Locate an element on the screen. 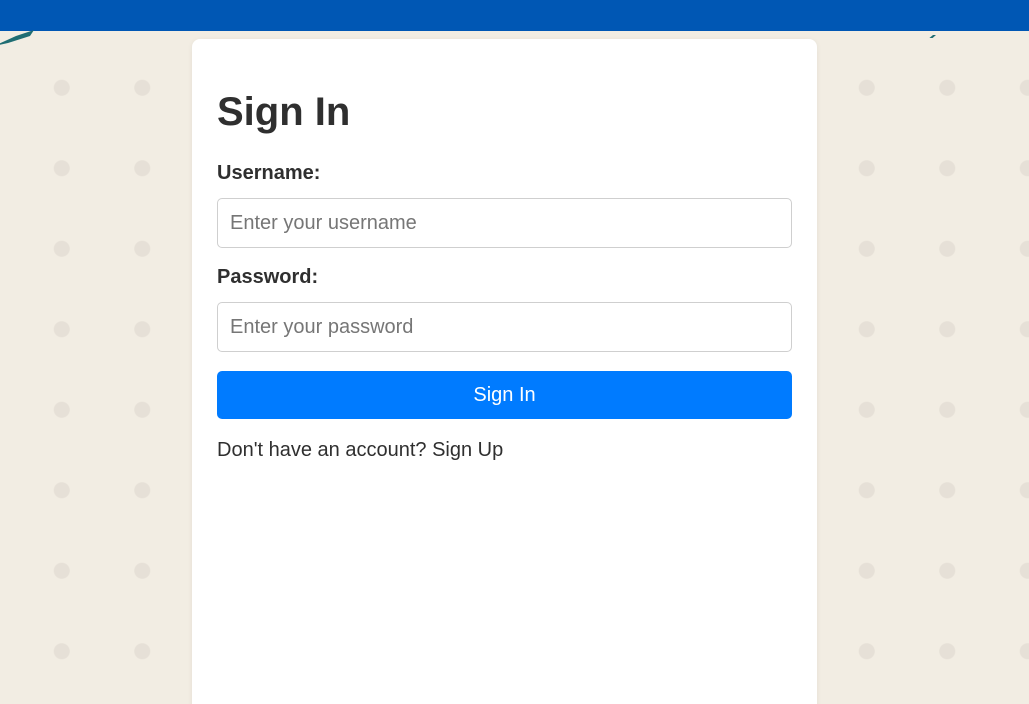  decorative-swoosh-left is located at coordinates (18, 39).